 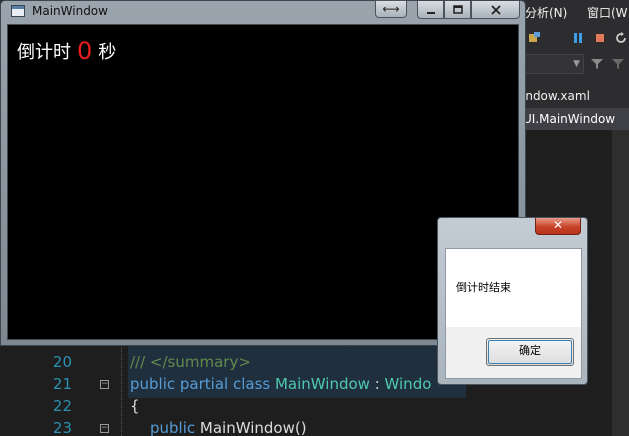 I want to click on countdown-value: 0, so click(x=85, y=51).